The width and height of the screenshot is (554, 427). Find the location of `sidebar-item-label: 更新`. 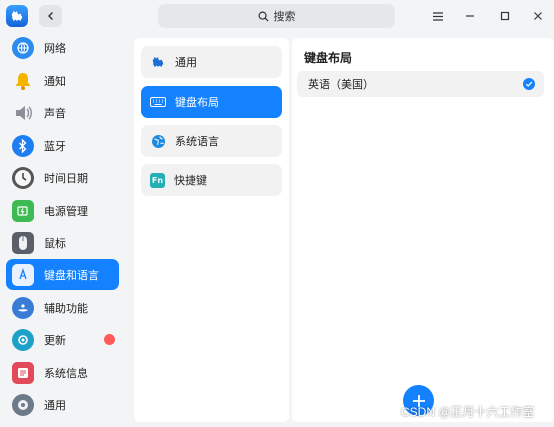

sidebar-item-label: 更新 is located at coordinates (55, 340).